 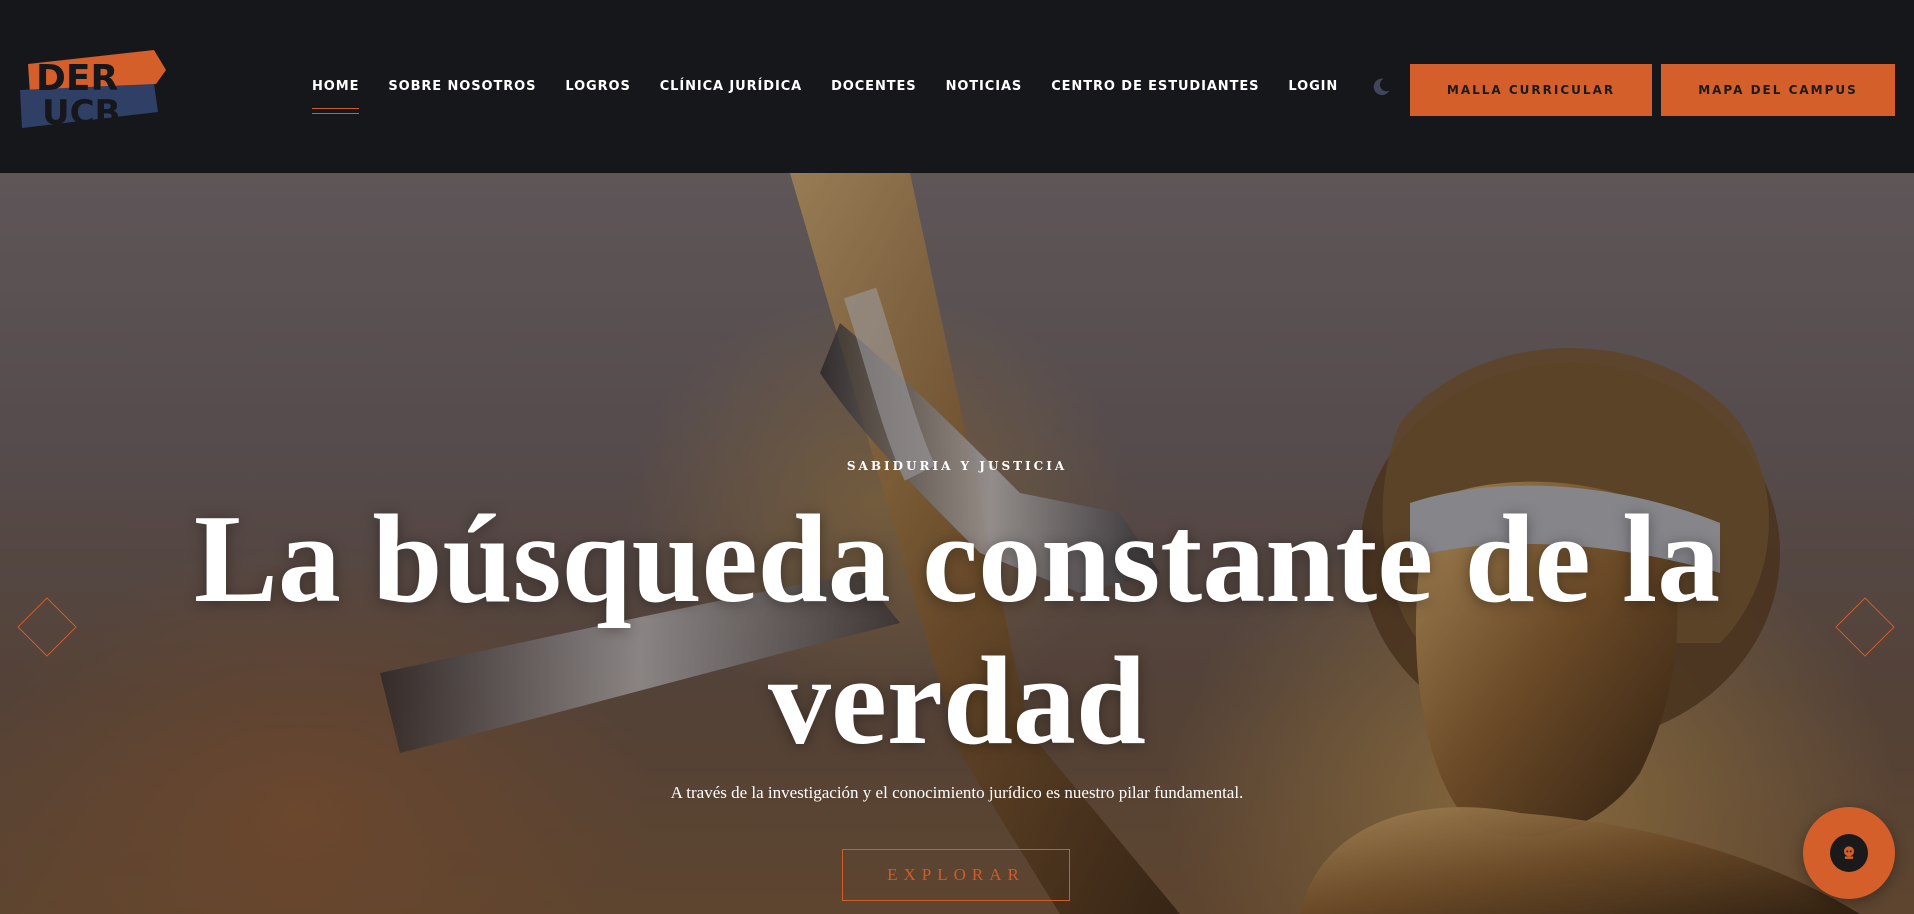 I want to click on nav-docentes: DOCENTES, so click(x=873, y=86).